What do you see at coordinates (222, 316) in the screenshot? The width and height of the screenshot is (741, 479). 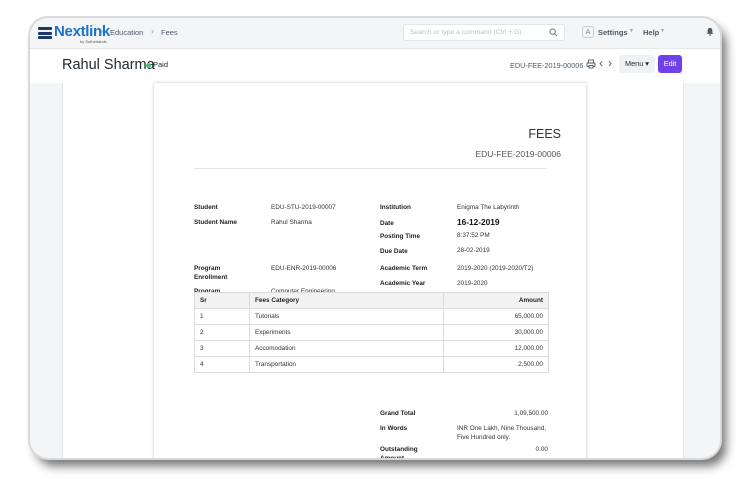 I see `cell-sr: 1` at bounding box center [222, 316].